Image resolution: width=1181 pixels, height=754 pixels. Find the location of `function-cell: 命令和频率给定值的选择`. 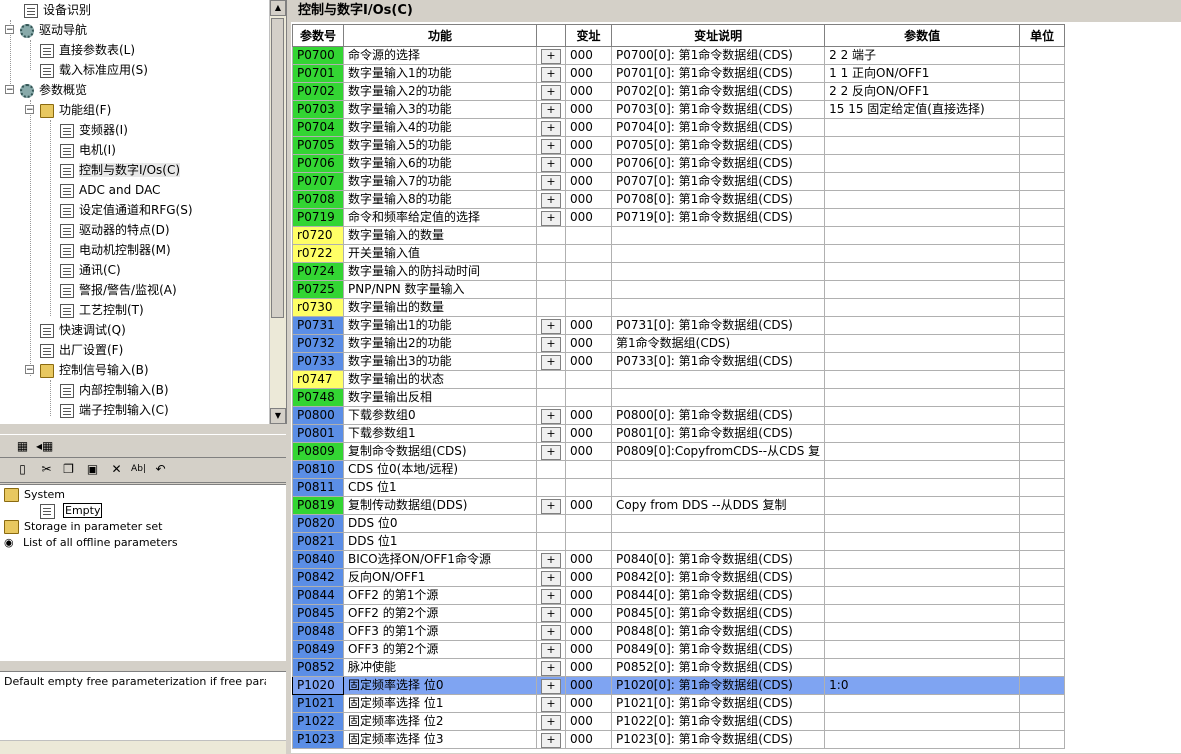

function-cell: 命令和频率给定值的选择 is located at coordinates (440, 217).